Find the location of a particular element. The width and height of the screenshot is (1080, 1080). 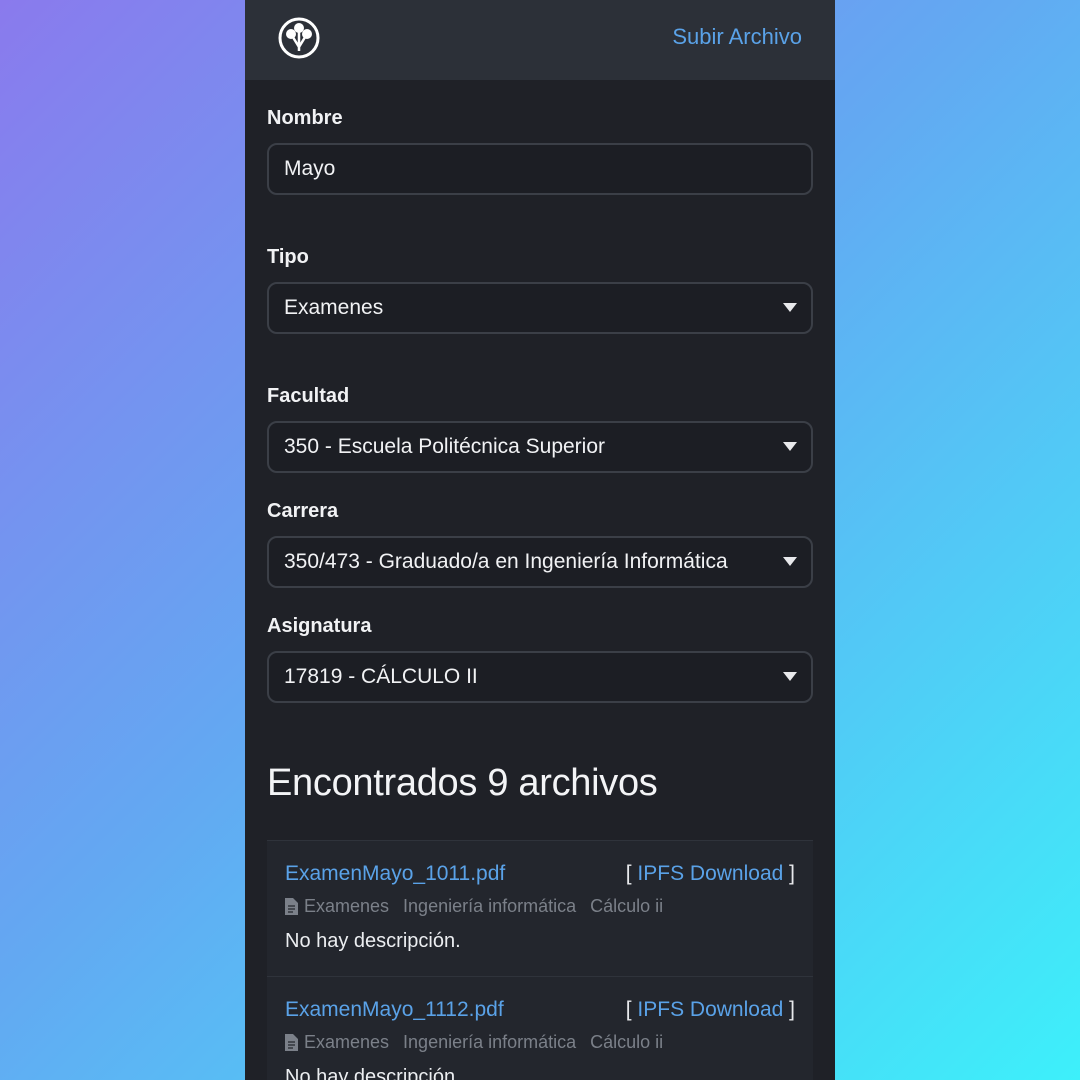

asignatura-label: Asignatura is located at coordinates (319, 626).